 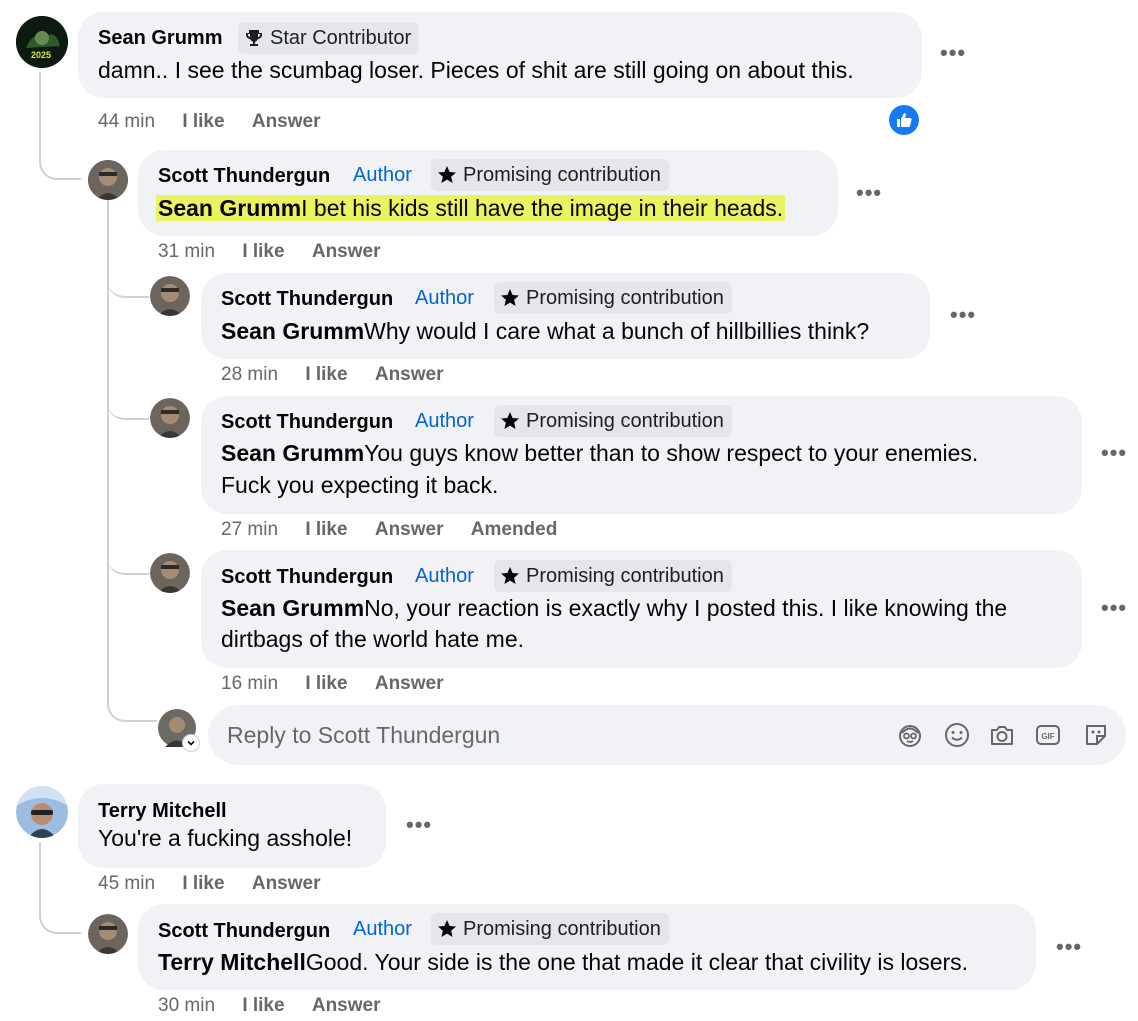 I want to click on avatar-sean-grumm: 2025, so click(x=42, y=42).